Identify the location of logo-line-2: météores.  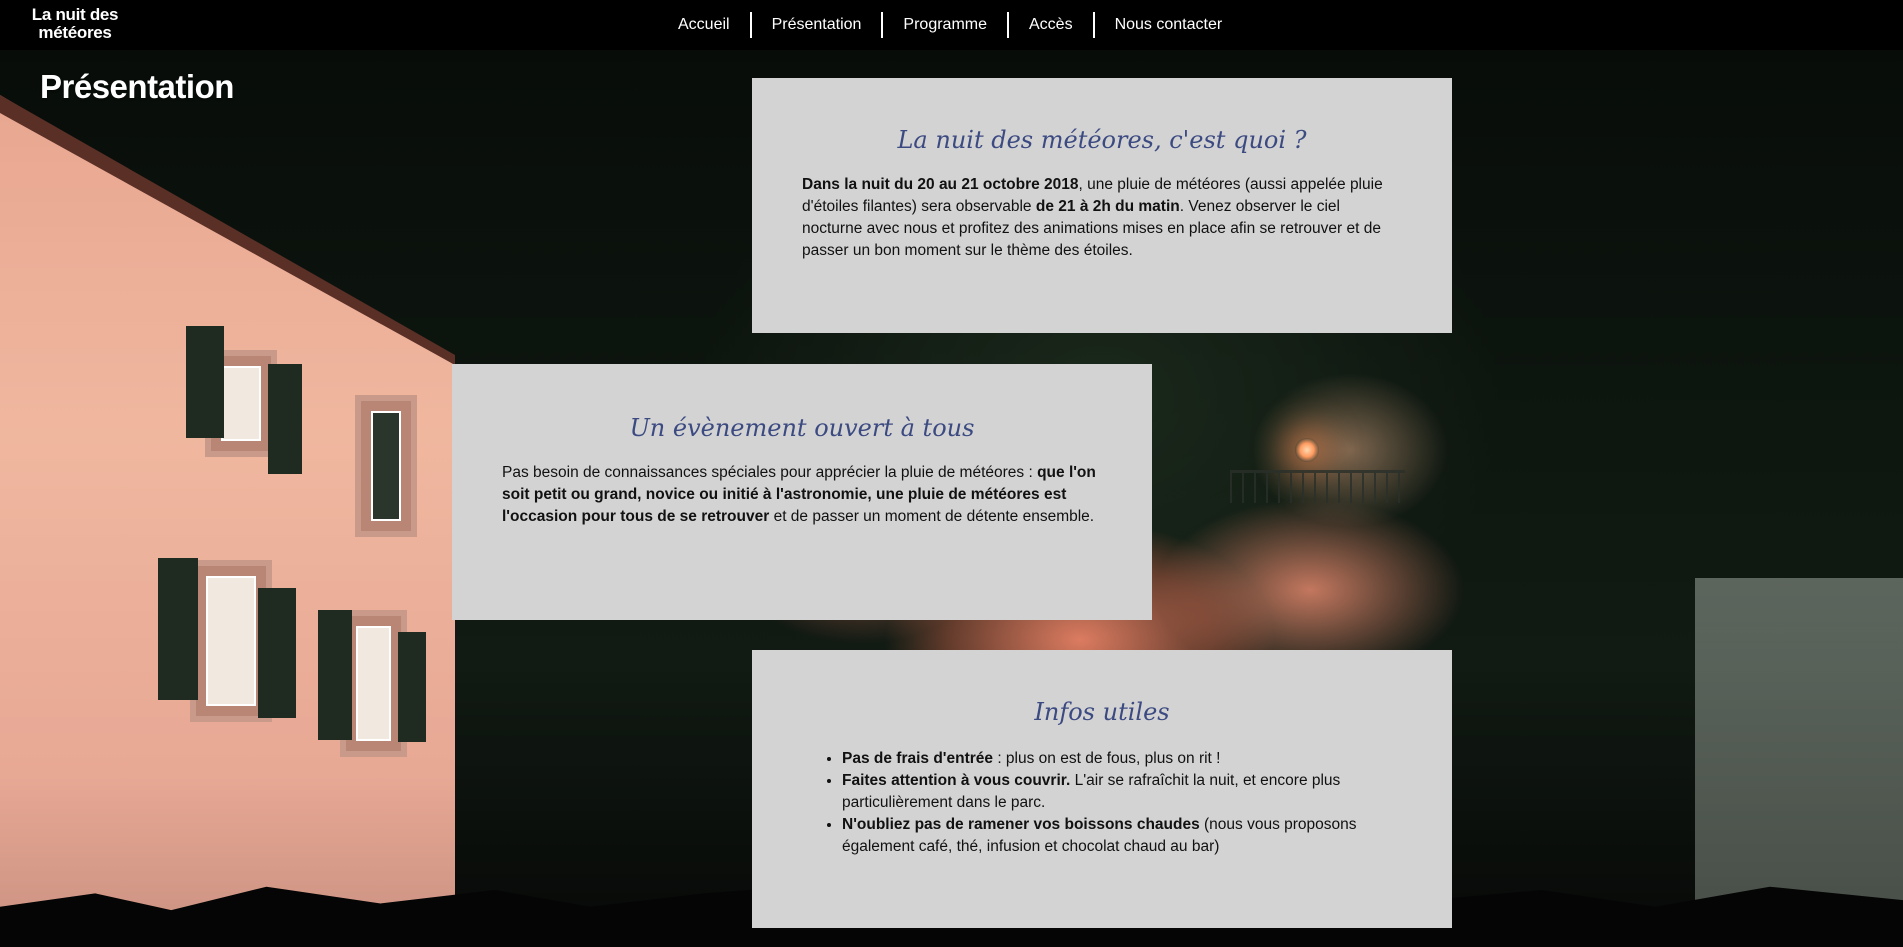
(75, 32).